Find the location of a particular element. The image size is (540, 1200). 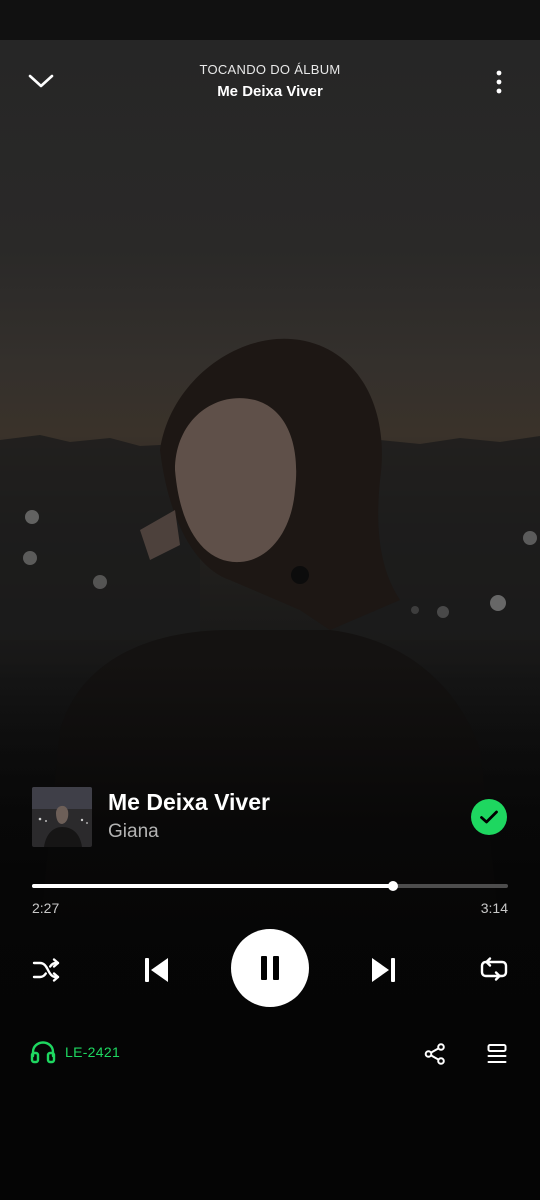

playing-context: TOCANDO DO ÁLBUM Me Deixa Viver is located at coordinates (270, 82).